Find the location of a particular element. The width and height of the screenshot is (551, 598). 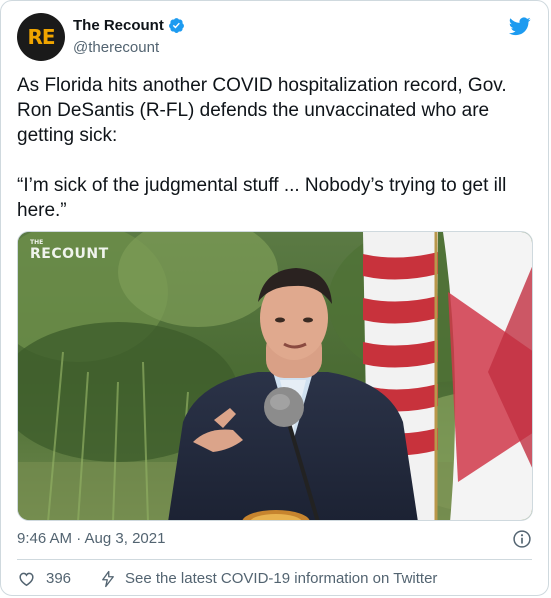

author-name-row: The Recount is located at coordinates (129, 25).